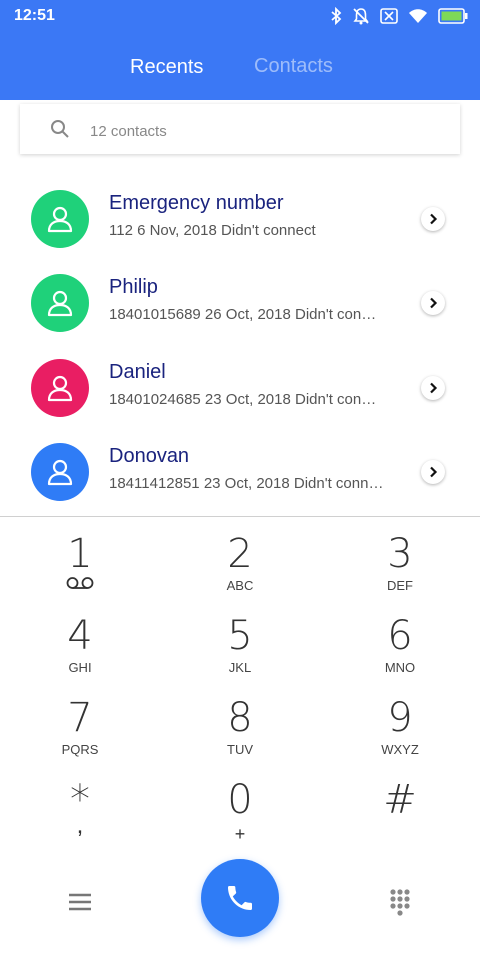  What do you see at coordinates (133, 287) in the screenshot?
I see `contact-name: Philip` at bounding box center [133, 287].